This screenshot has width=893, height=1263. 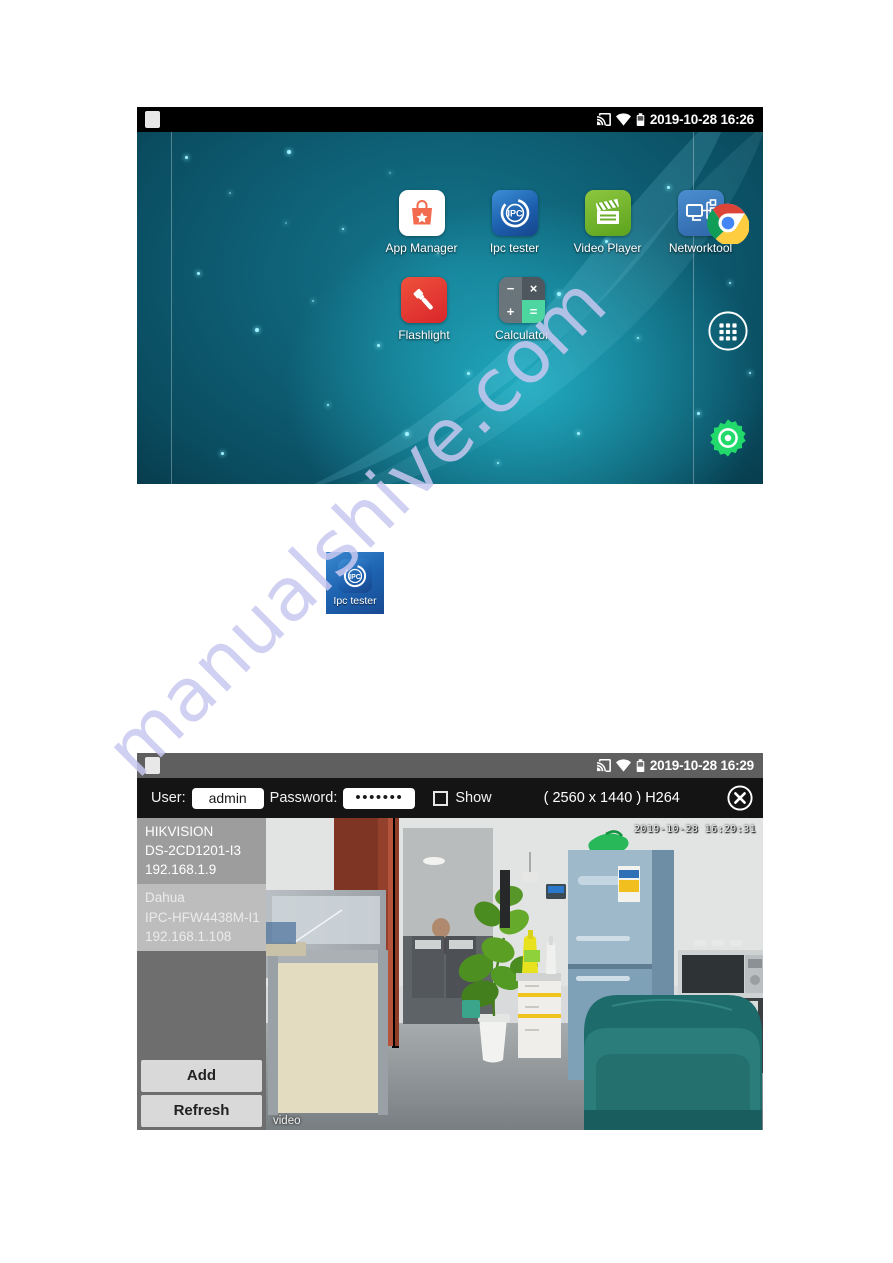 I want to click on calc-minus-key: −, so click(x=510, y=288).